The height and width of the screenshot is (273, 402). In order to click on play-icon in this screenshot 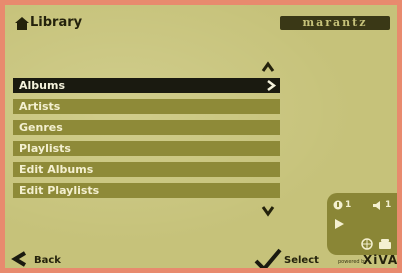, I will do `click(339, 224)`.